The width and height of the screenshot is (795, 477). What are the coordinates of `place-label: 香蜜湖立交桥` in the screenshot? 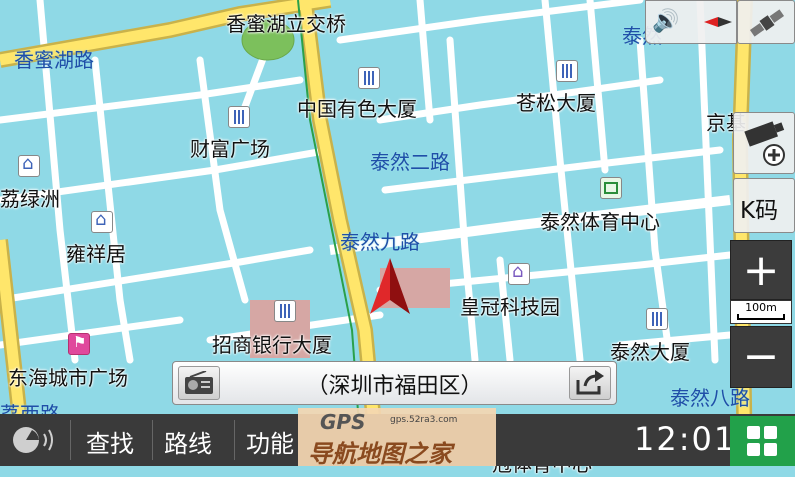 It's located at (286, 22).